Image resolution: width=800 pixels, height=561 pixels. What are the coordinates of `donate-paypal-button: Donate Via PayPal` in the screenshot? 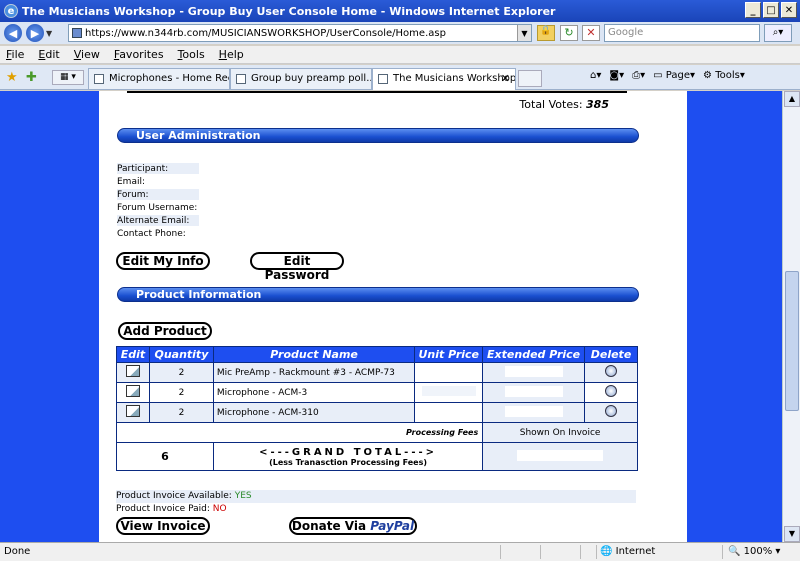 It's located at (353, 526).